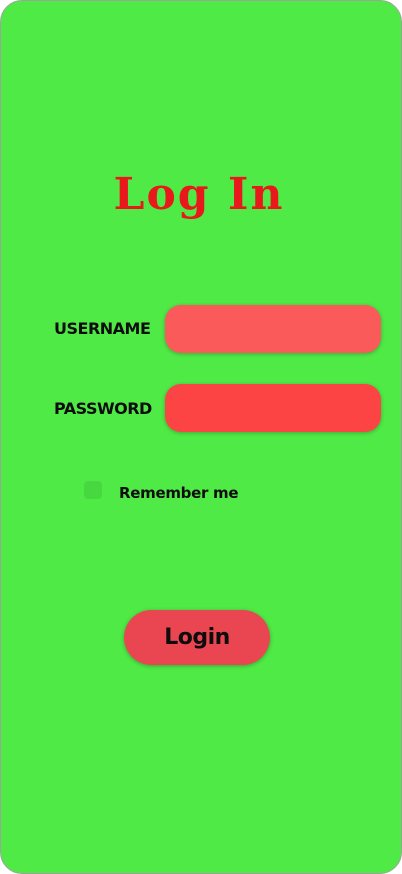  Describe the element at coordinates (197, 637) in the screenshot. I see `login-button: Login` at that location.